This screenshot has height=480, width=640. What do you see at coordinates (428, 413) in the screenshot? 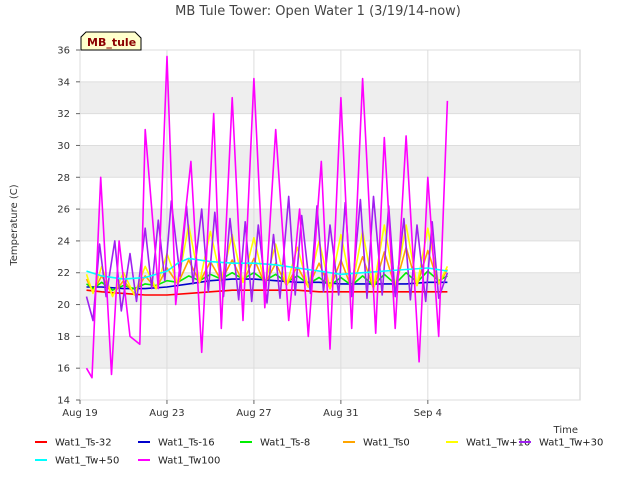
I see `x-tick-label: Sep 4` at bounding box center [428, 413].